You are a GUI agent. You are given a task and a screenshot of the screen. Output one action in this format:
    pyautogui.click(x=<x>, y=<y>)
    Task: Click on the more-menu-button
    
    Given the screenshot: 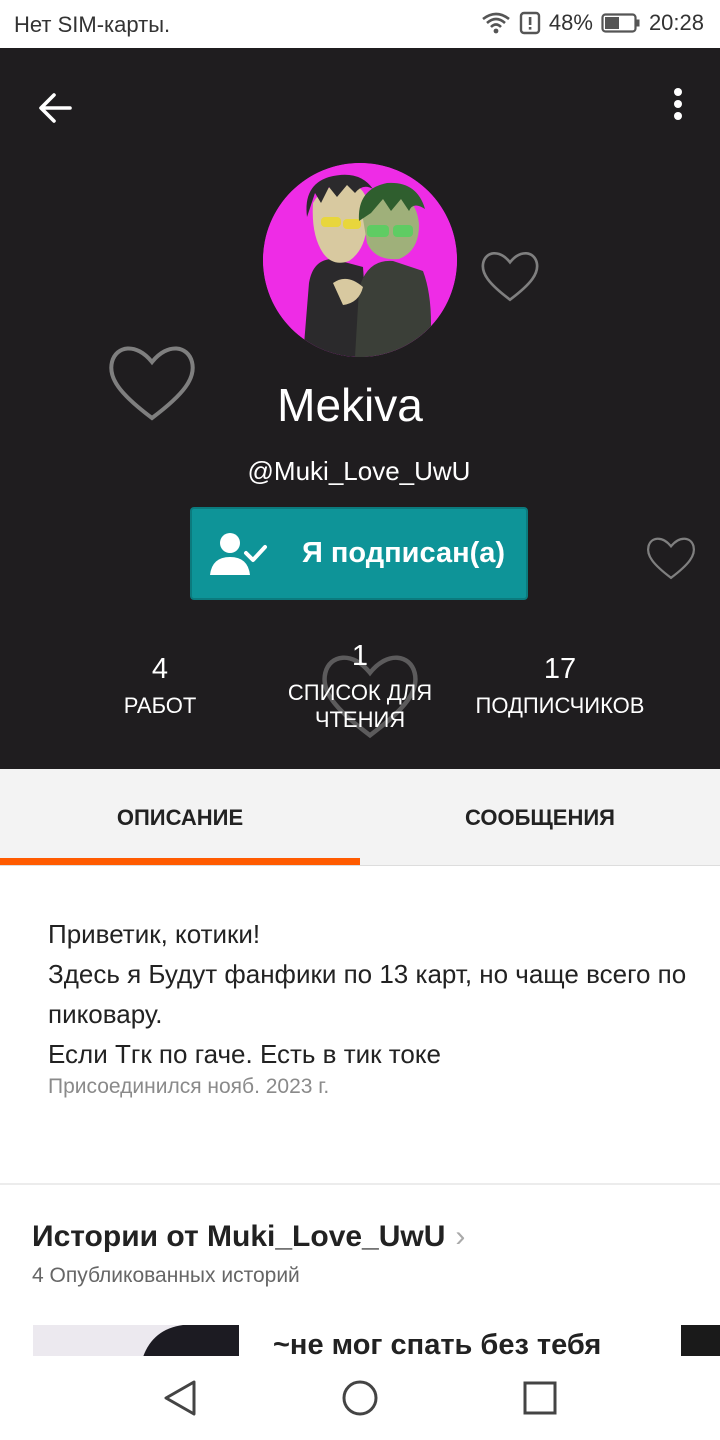 What is the action you would take?
    pyautogui.click(x=678, y=108)
    